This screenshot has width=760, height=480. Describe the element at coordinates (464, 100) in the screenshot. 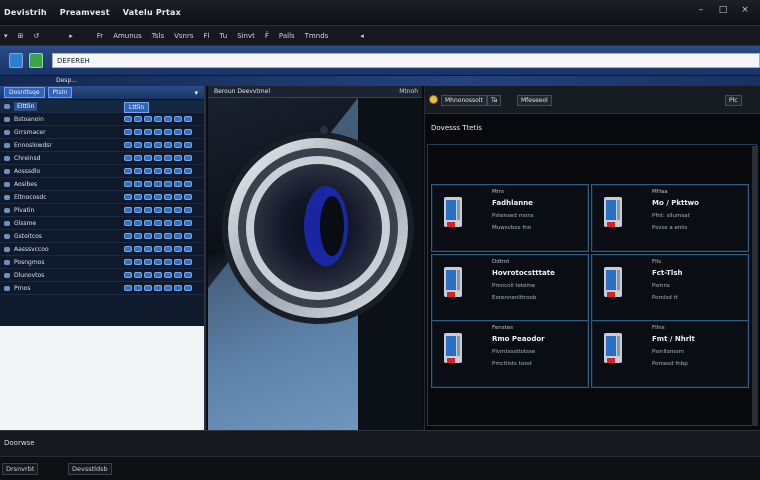

I see `right-tab-1: Mhnonossolt` at that location.